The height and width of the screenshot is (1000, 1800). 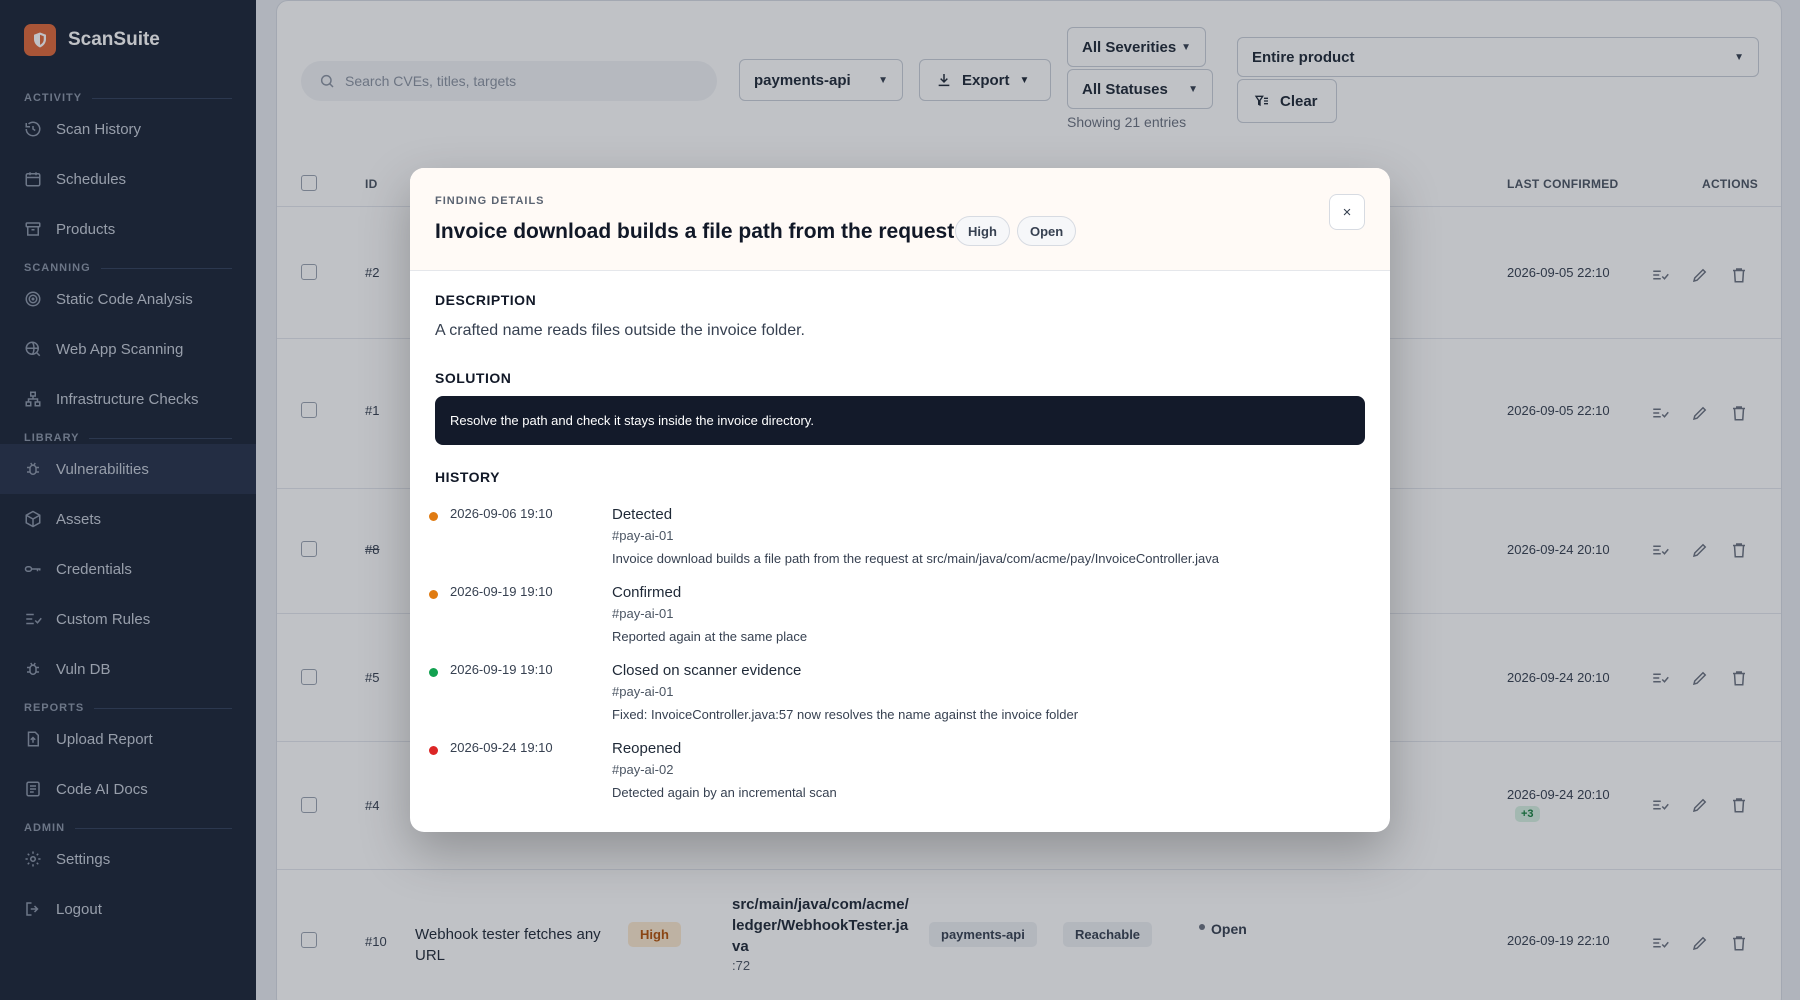 What do you see at coordinates (1047, 231) in the screenshot?
I see `status-badge: Open` at bounding box center [1047, 231].